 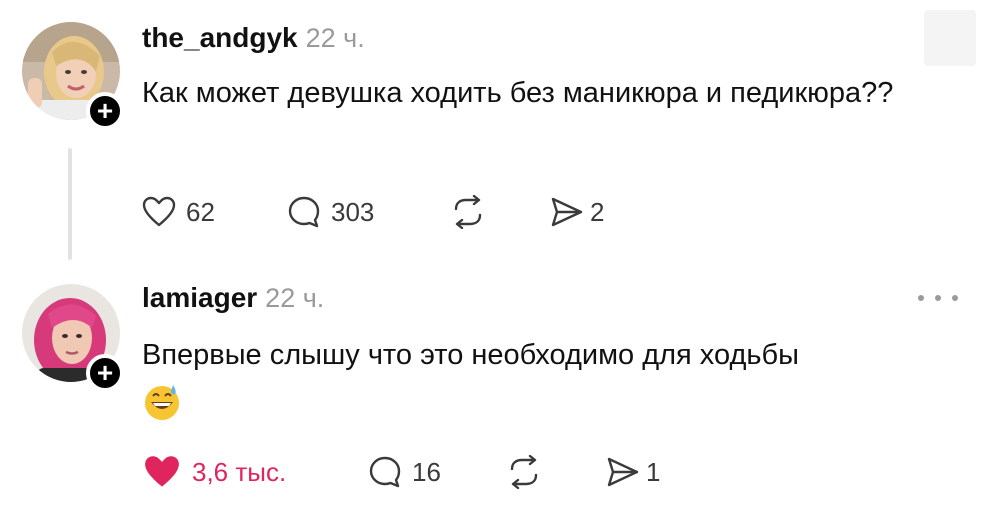 I want to click on comment-button: 303, so click(x=330, y=212).